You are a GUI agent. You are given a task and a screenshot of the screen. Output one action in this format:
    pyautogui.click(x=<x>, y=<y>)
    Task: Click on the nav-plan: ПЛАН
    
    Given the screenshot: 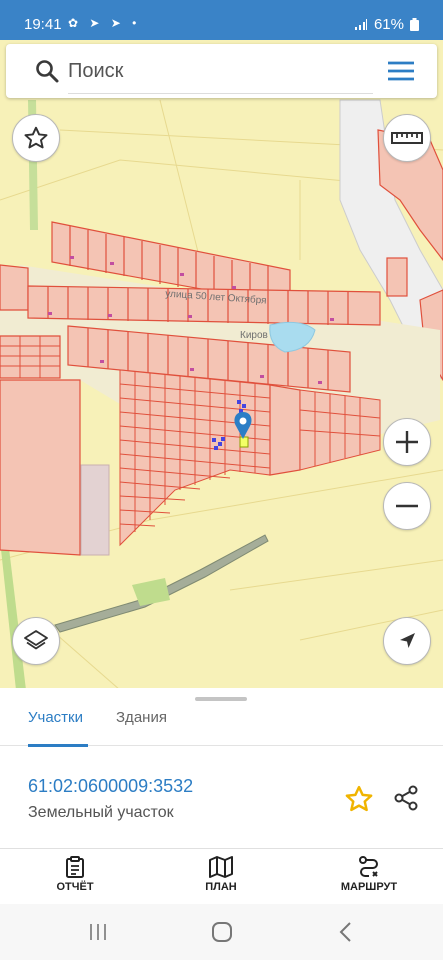 What is the action you would take?
    pyautogui.click(x=221, y=874)
    